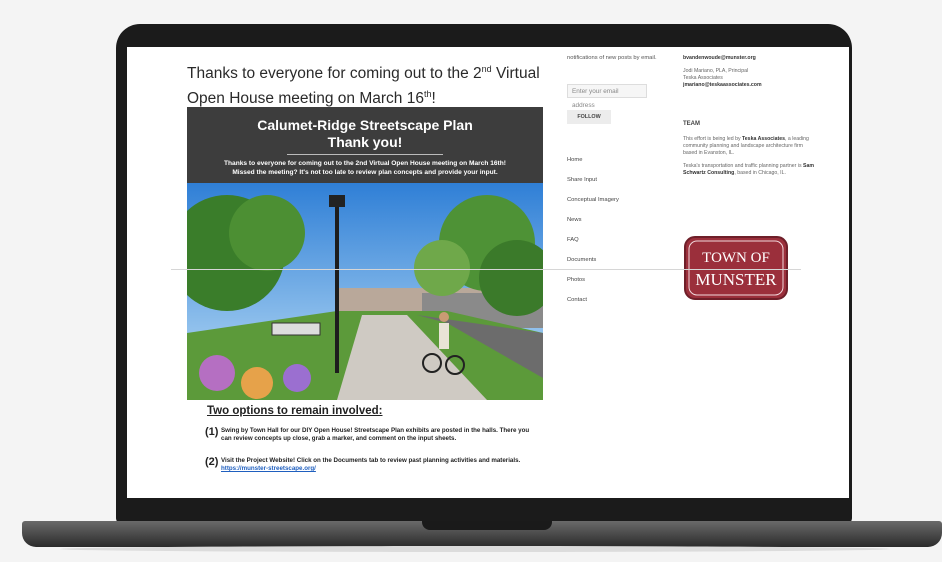 The width and height of the screenshot is (942, 562). What do you see at coordinates (268, 468) in the screenshot?
I see `project-website-link: https://munster-streetscape.org/` at bounding box center [268, 468].